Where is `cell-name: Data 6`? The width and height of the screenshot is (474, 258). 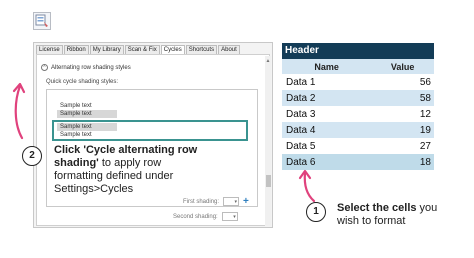
cell-name: Data 6 is located at coordinates (327, 162).